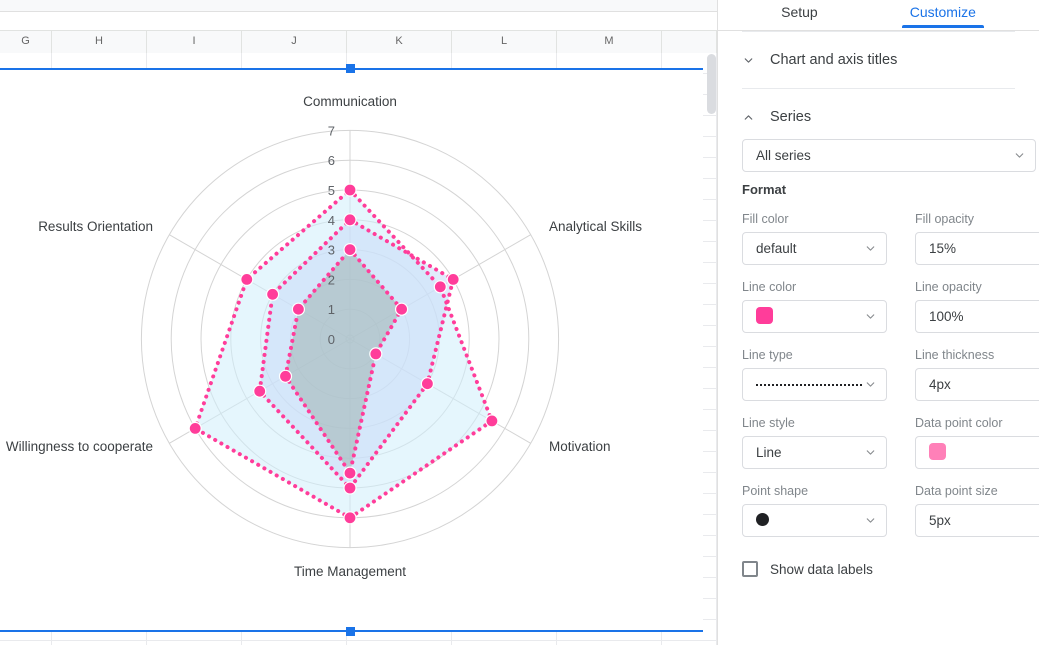 The height and width of the screenshot is (645, 1039). What do you see at coordinates (748, 117) in the screenshot?
I see `chevron-up-icon` at bounding box center [748, 117].